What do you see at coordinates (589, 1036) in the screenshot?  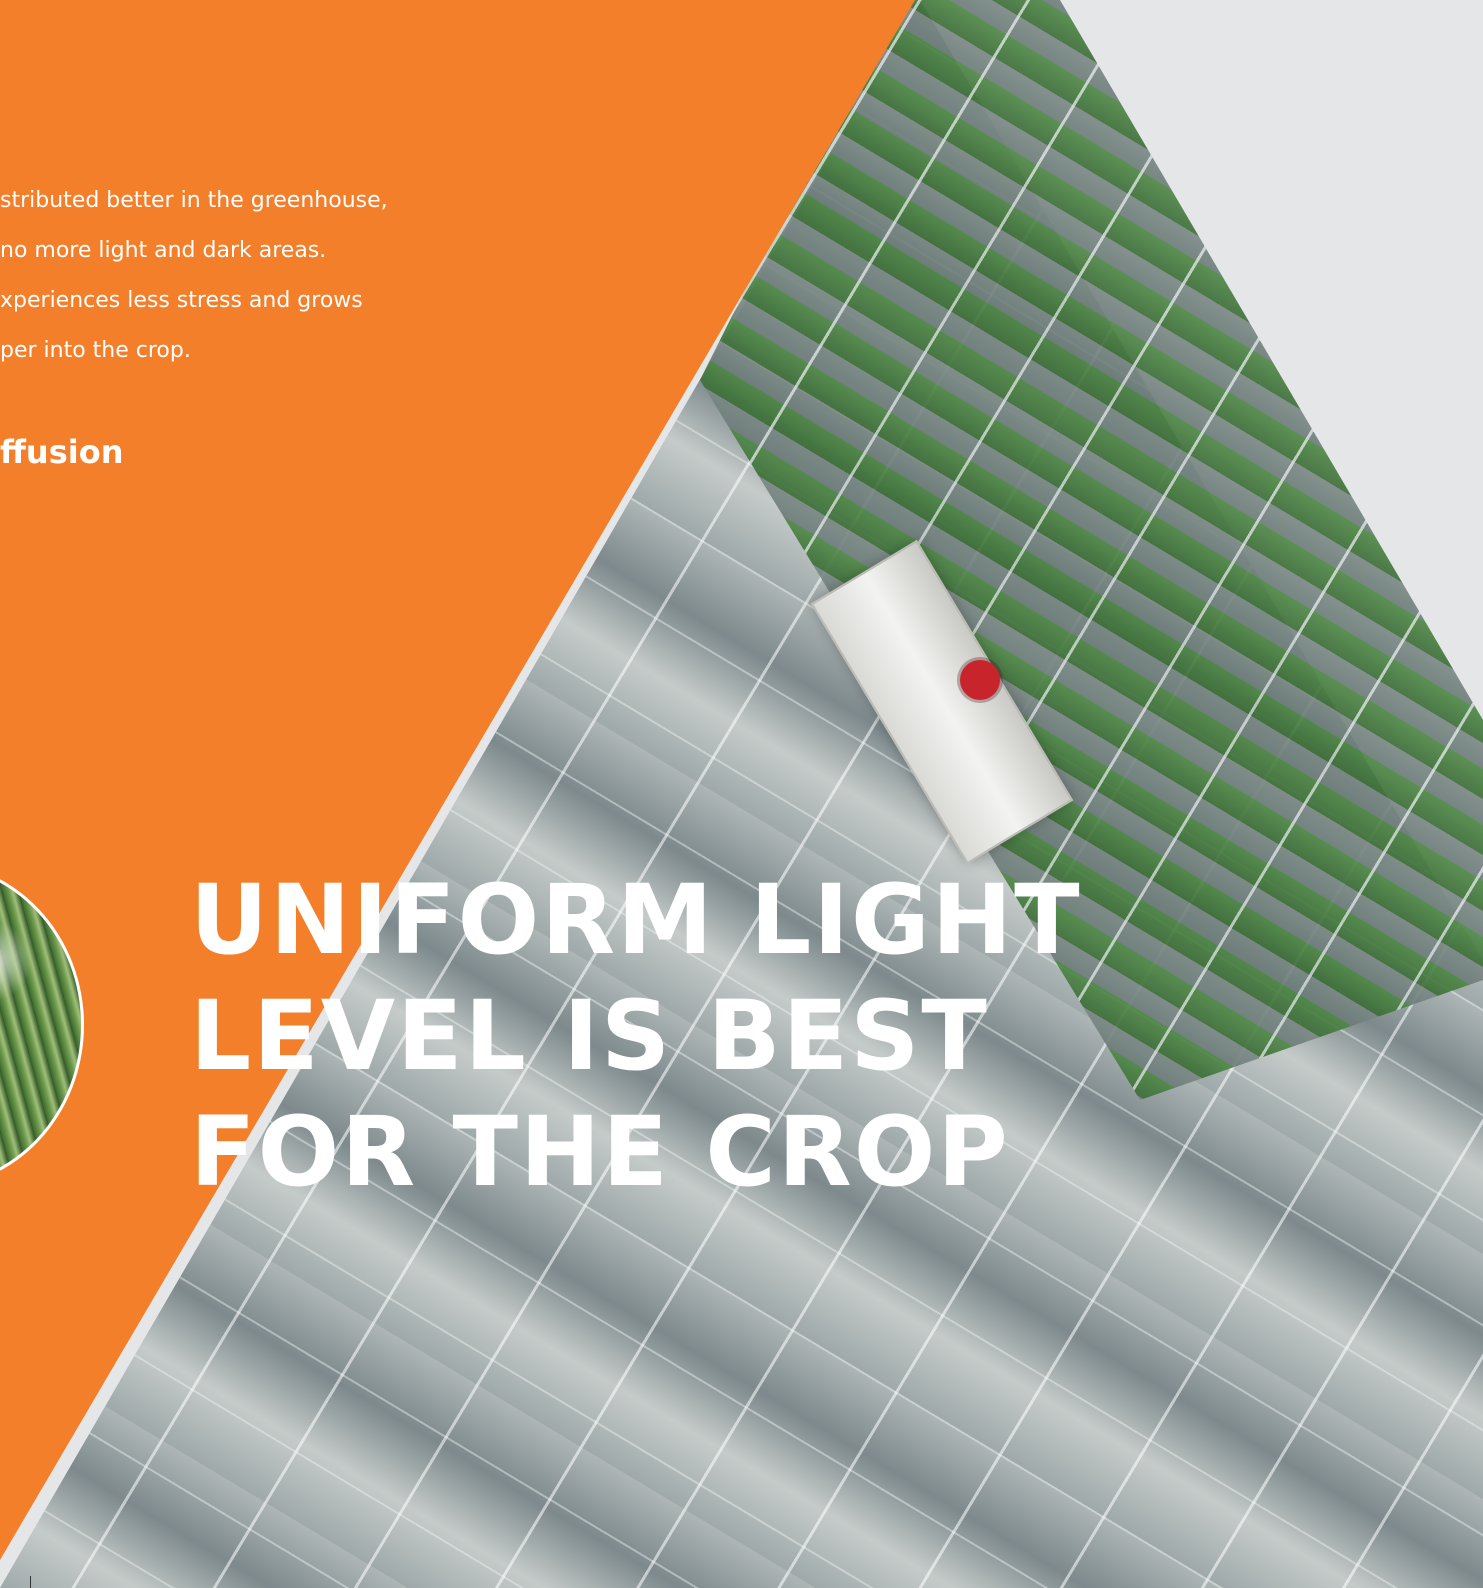 I see `headline-line: LEVEL IS BEST` at bounding box center [589, 1036].